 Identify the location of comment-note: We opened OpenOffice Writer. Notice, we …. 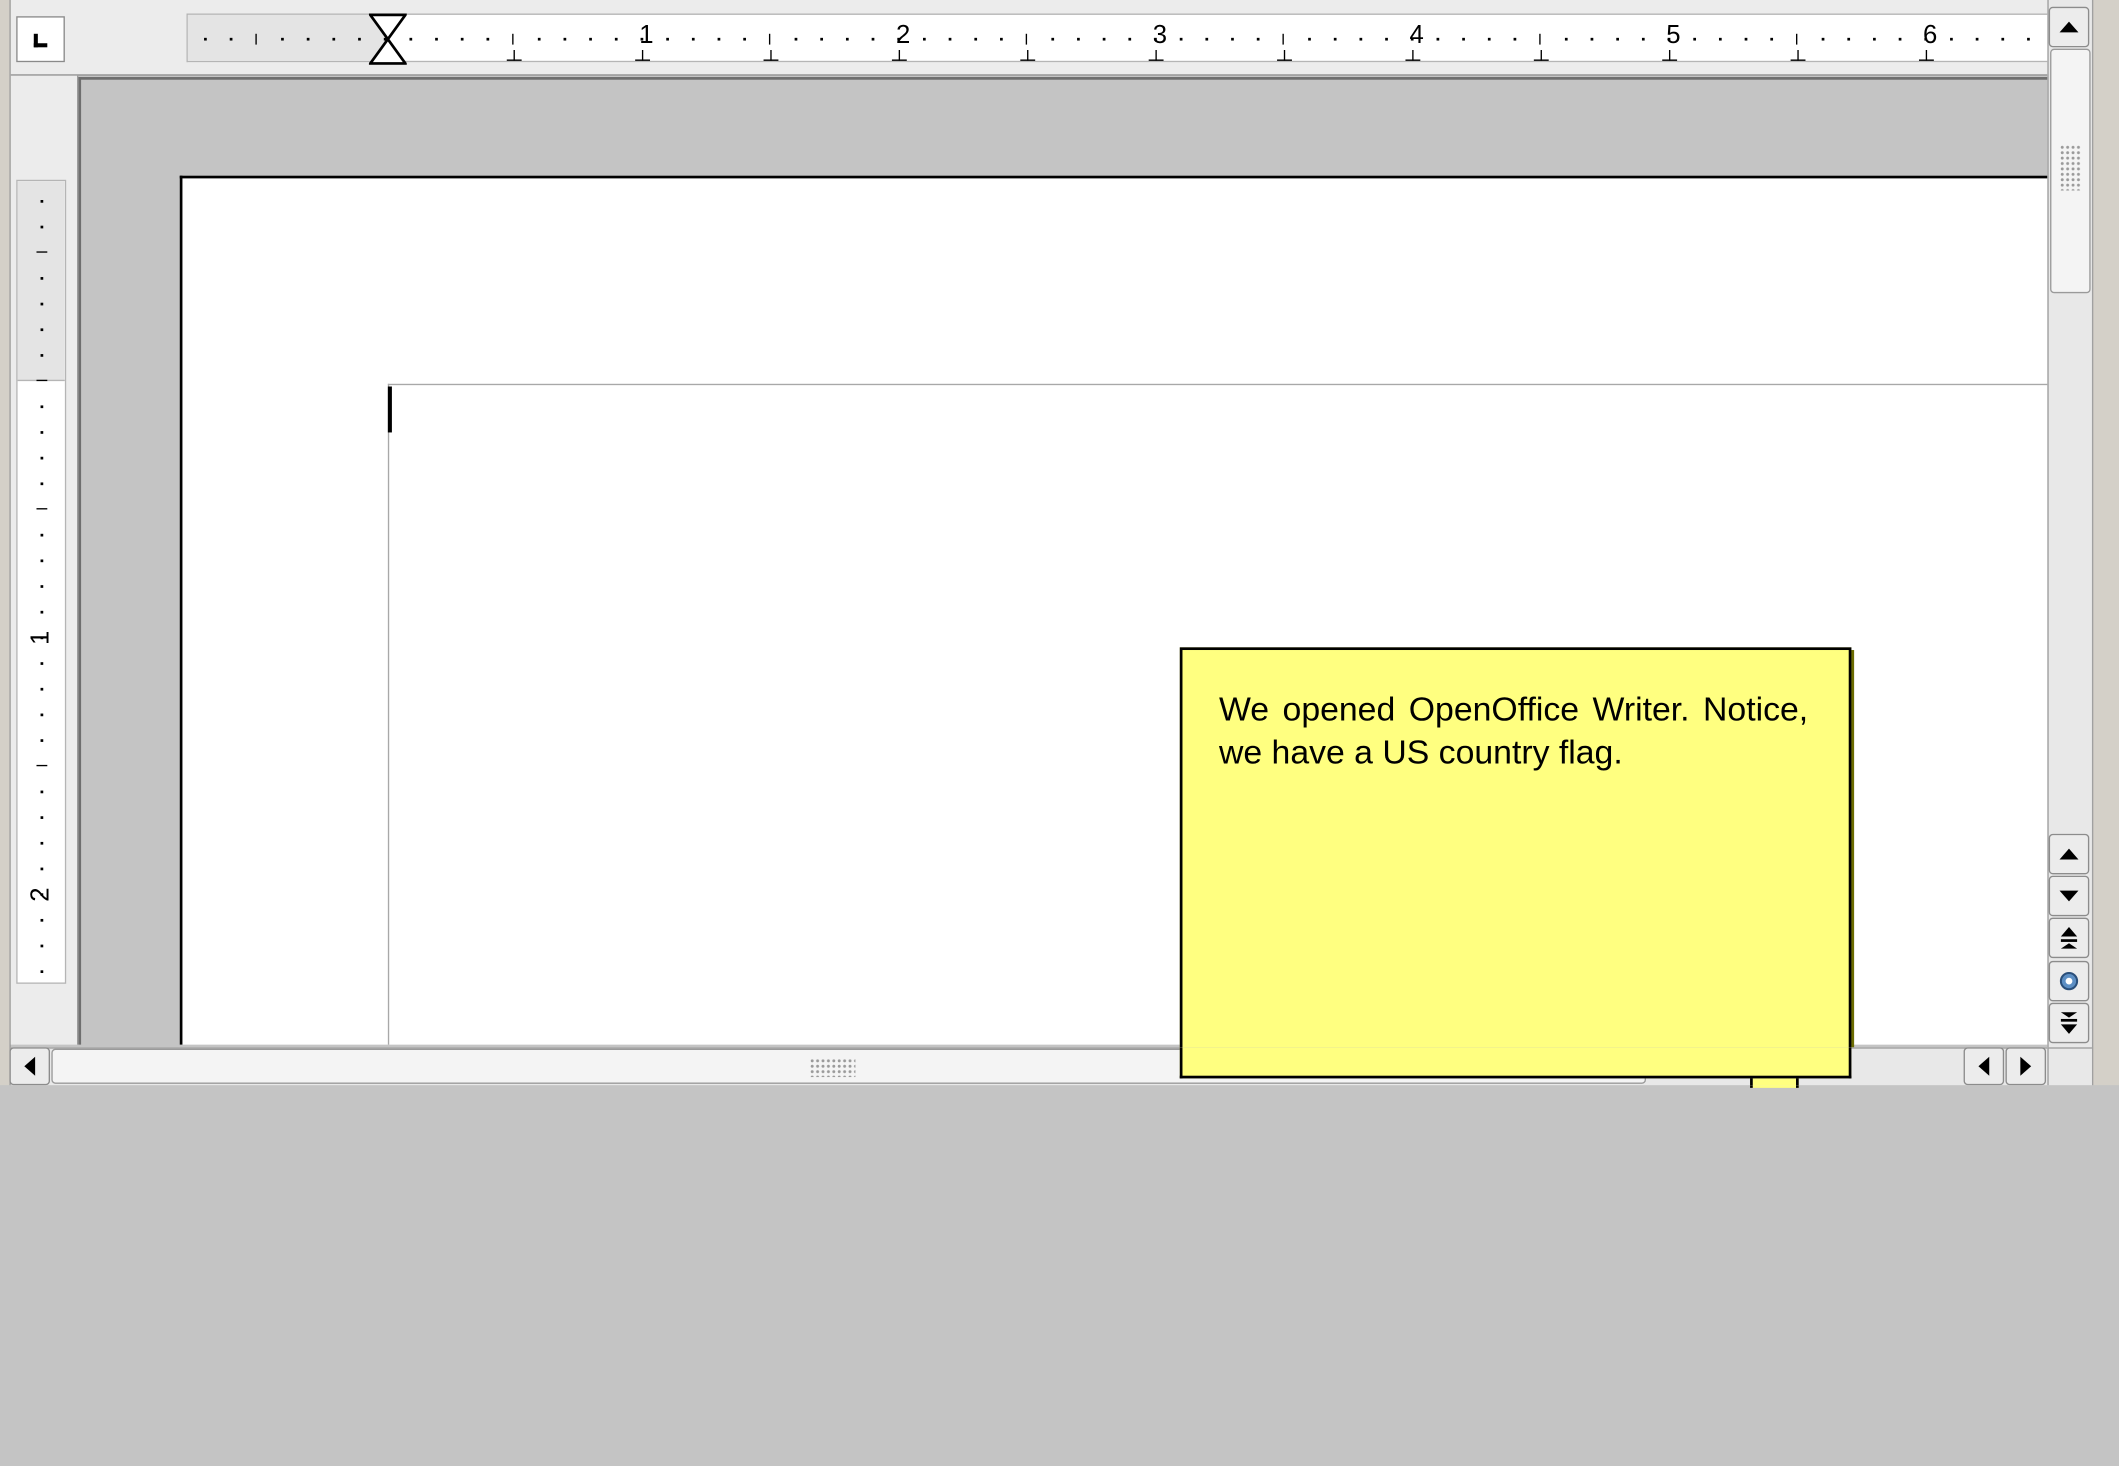
(1515, 863).